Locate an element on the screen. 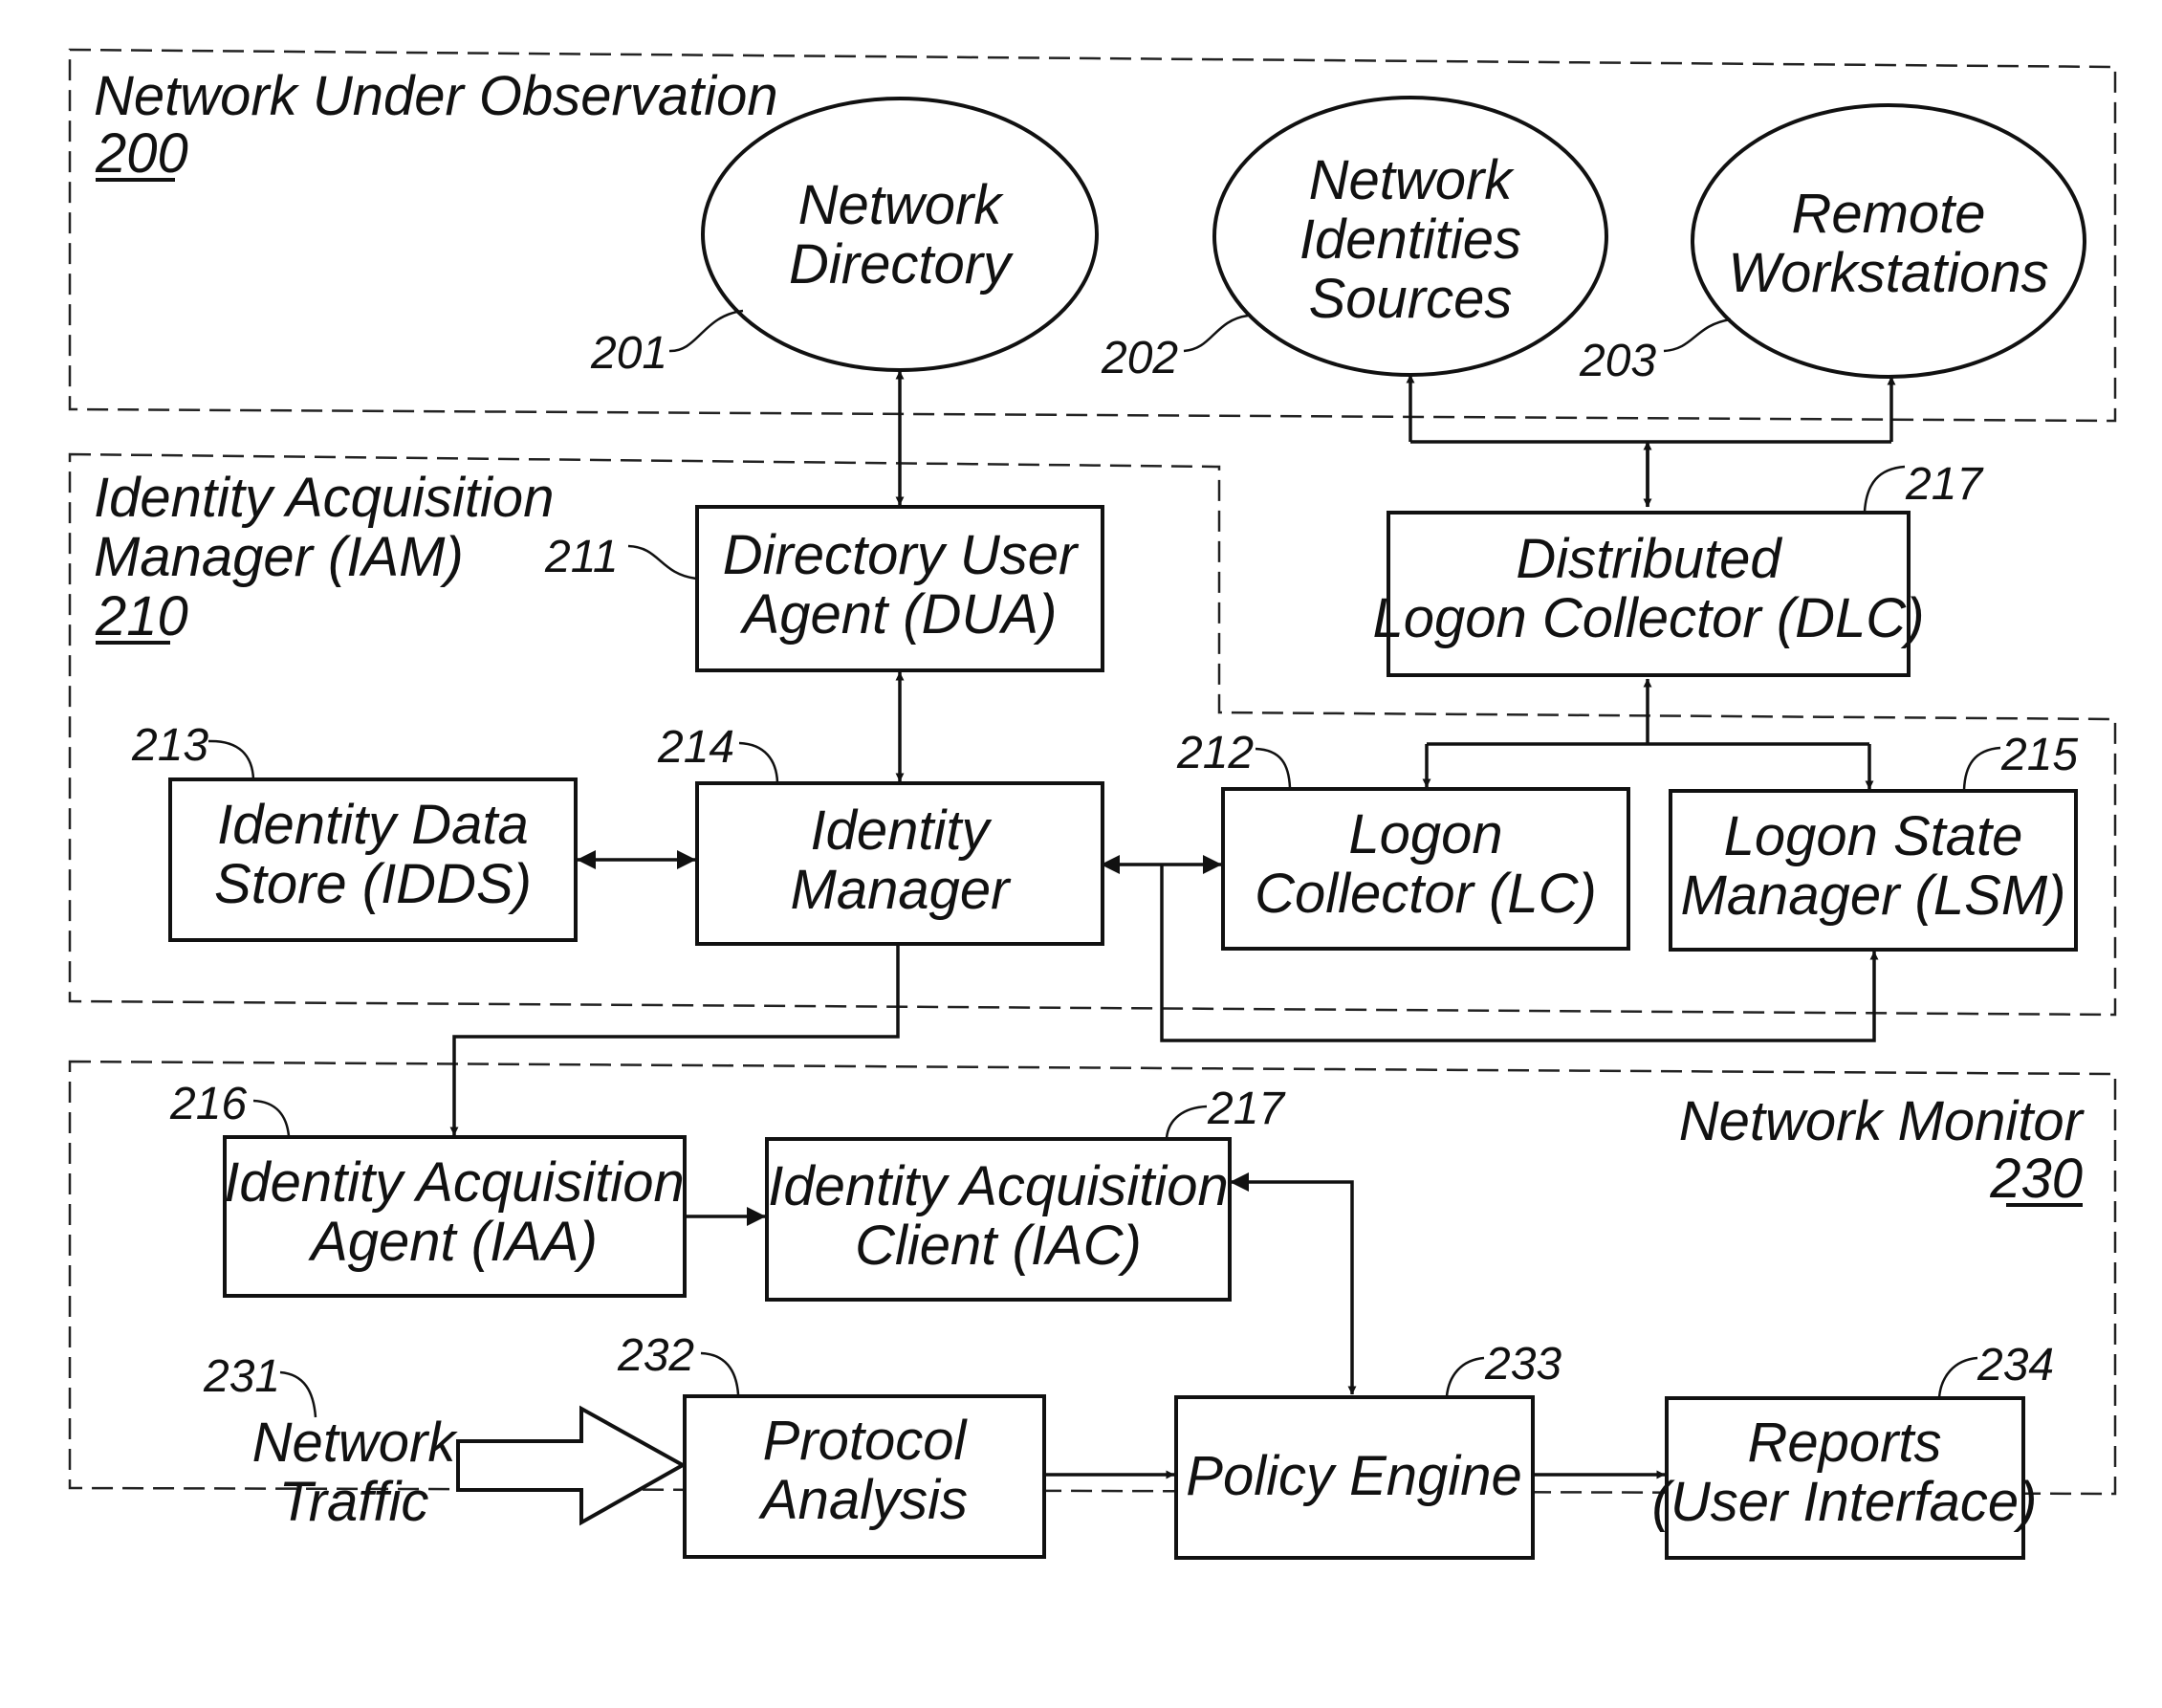 The image size is (2162, 1708). ref-211: 211 is located at coordinates (581, 557).